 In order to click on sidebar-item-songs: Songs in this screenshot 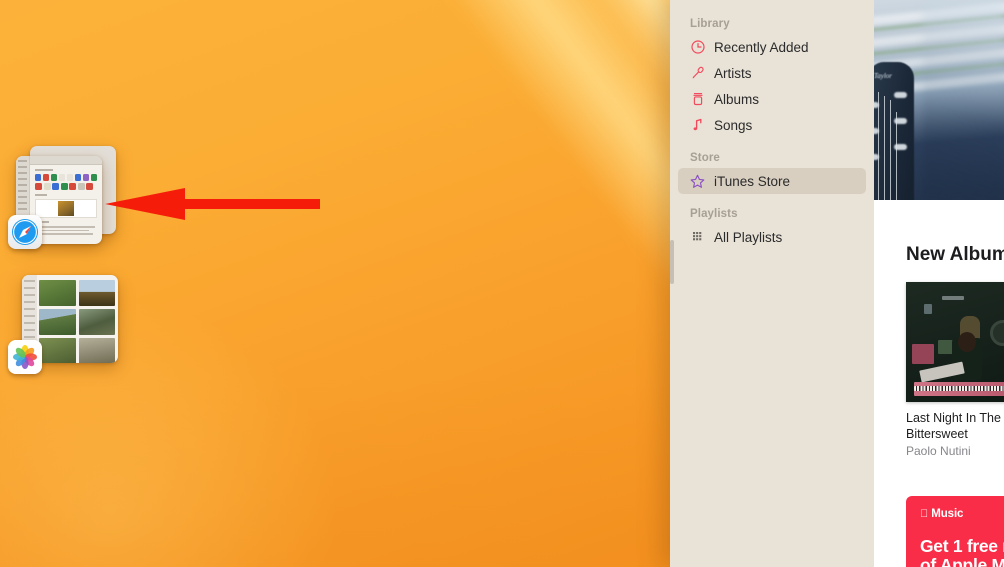, I will do `click(772, 125)`.